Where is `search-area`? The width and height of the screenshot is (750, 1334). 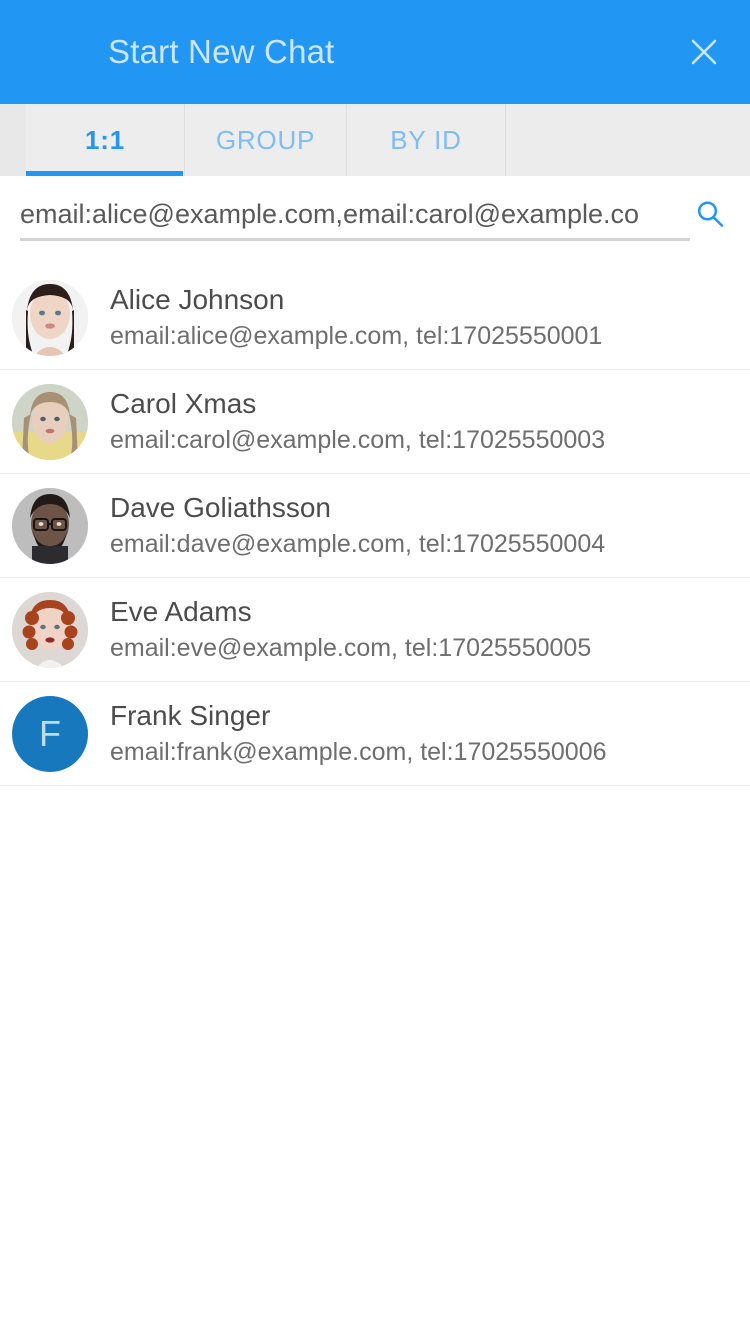
search-area is located at coordinates (375, 221).